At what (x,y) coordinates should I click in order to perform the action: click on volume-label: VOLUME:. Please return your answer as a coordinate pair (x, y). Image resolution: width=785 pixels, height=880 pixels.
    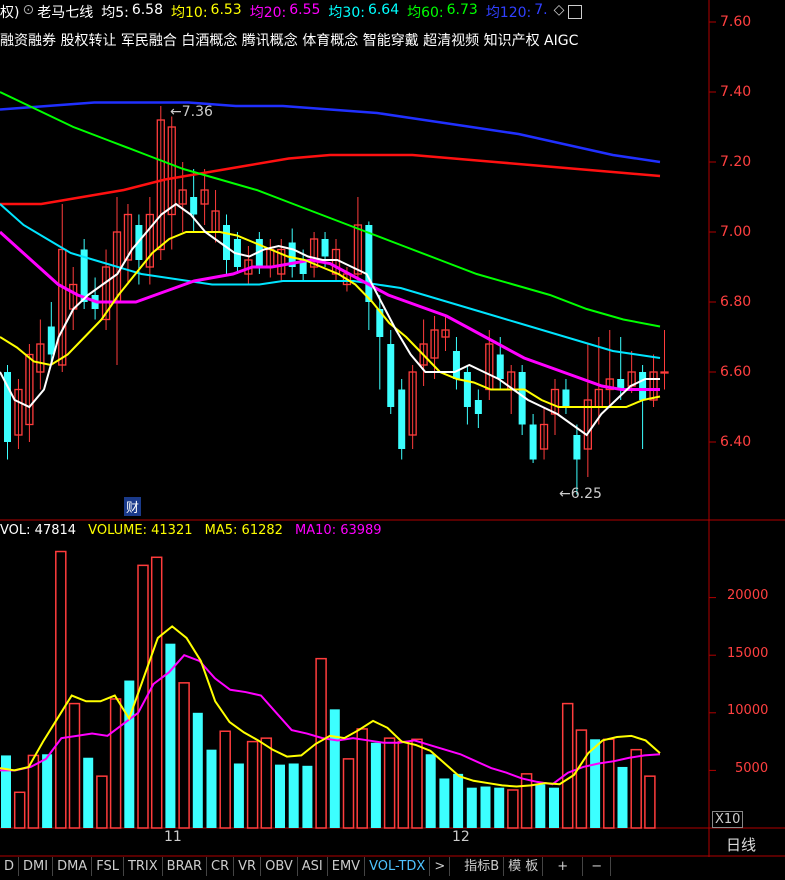
    Looking at the image, I should click on (117, 530).